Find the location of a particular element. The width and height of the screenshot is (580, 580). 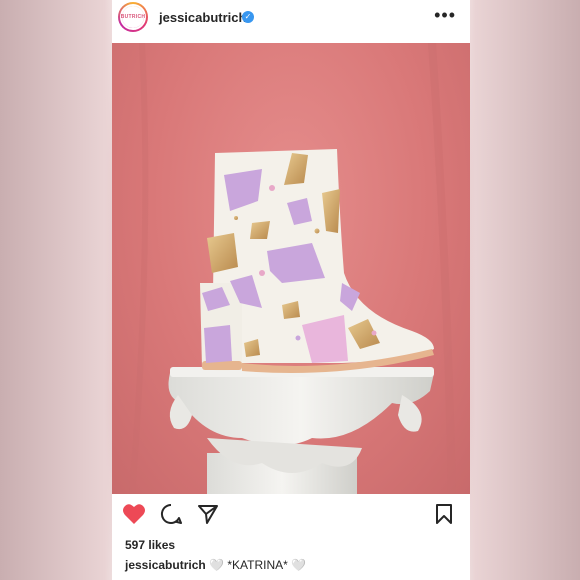

likes-count: 597 likes is located at coordinates (150, 545).